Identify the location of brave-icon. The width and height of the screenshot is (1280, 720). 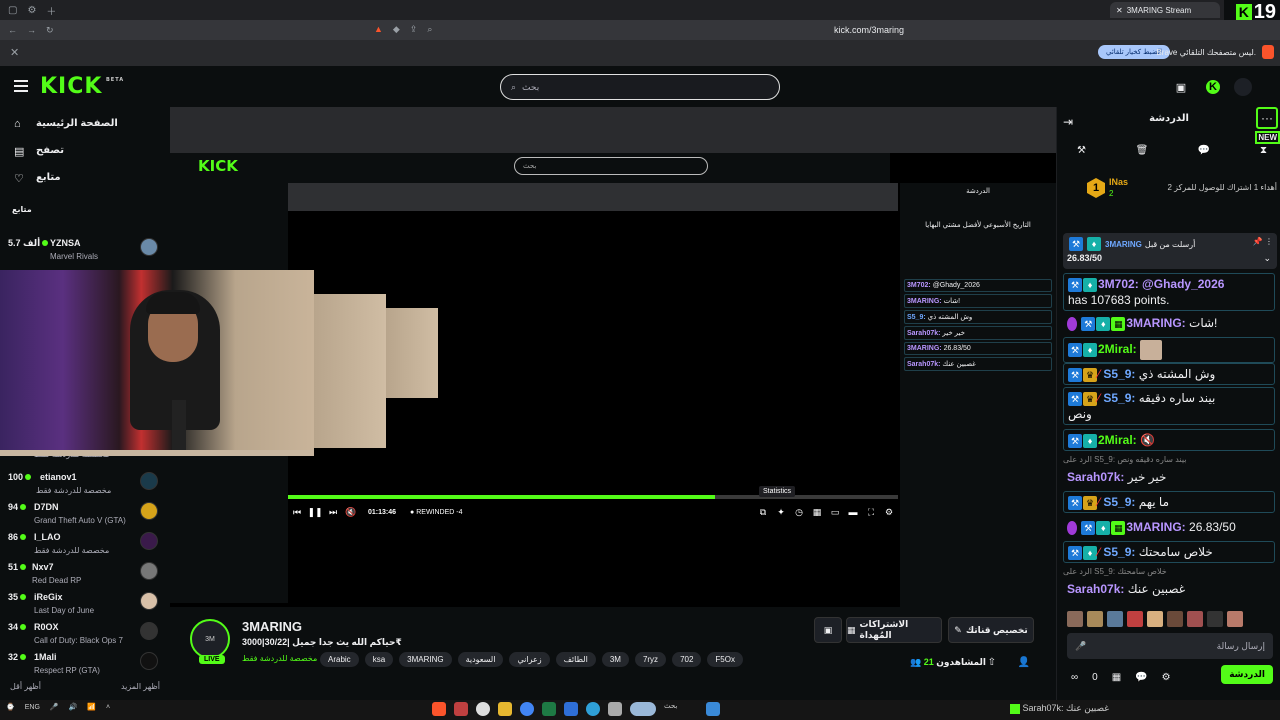
(439, 709).